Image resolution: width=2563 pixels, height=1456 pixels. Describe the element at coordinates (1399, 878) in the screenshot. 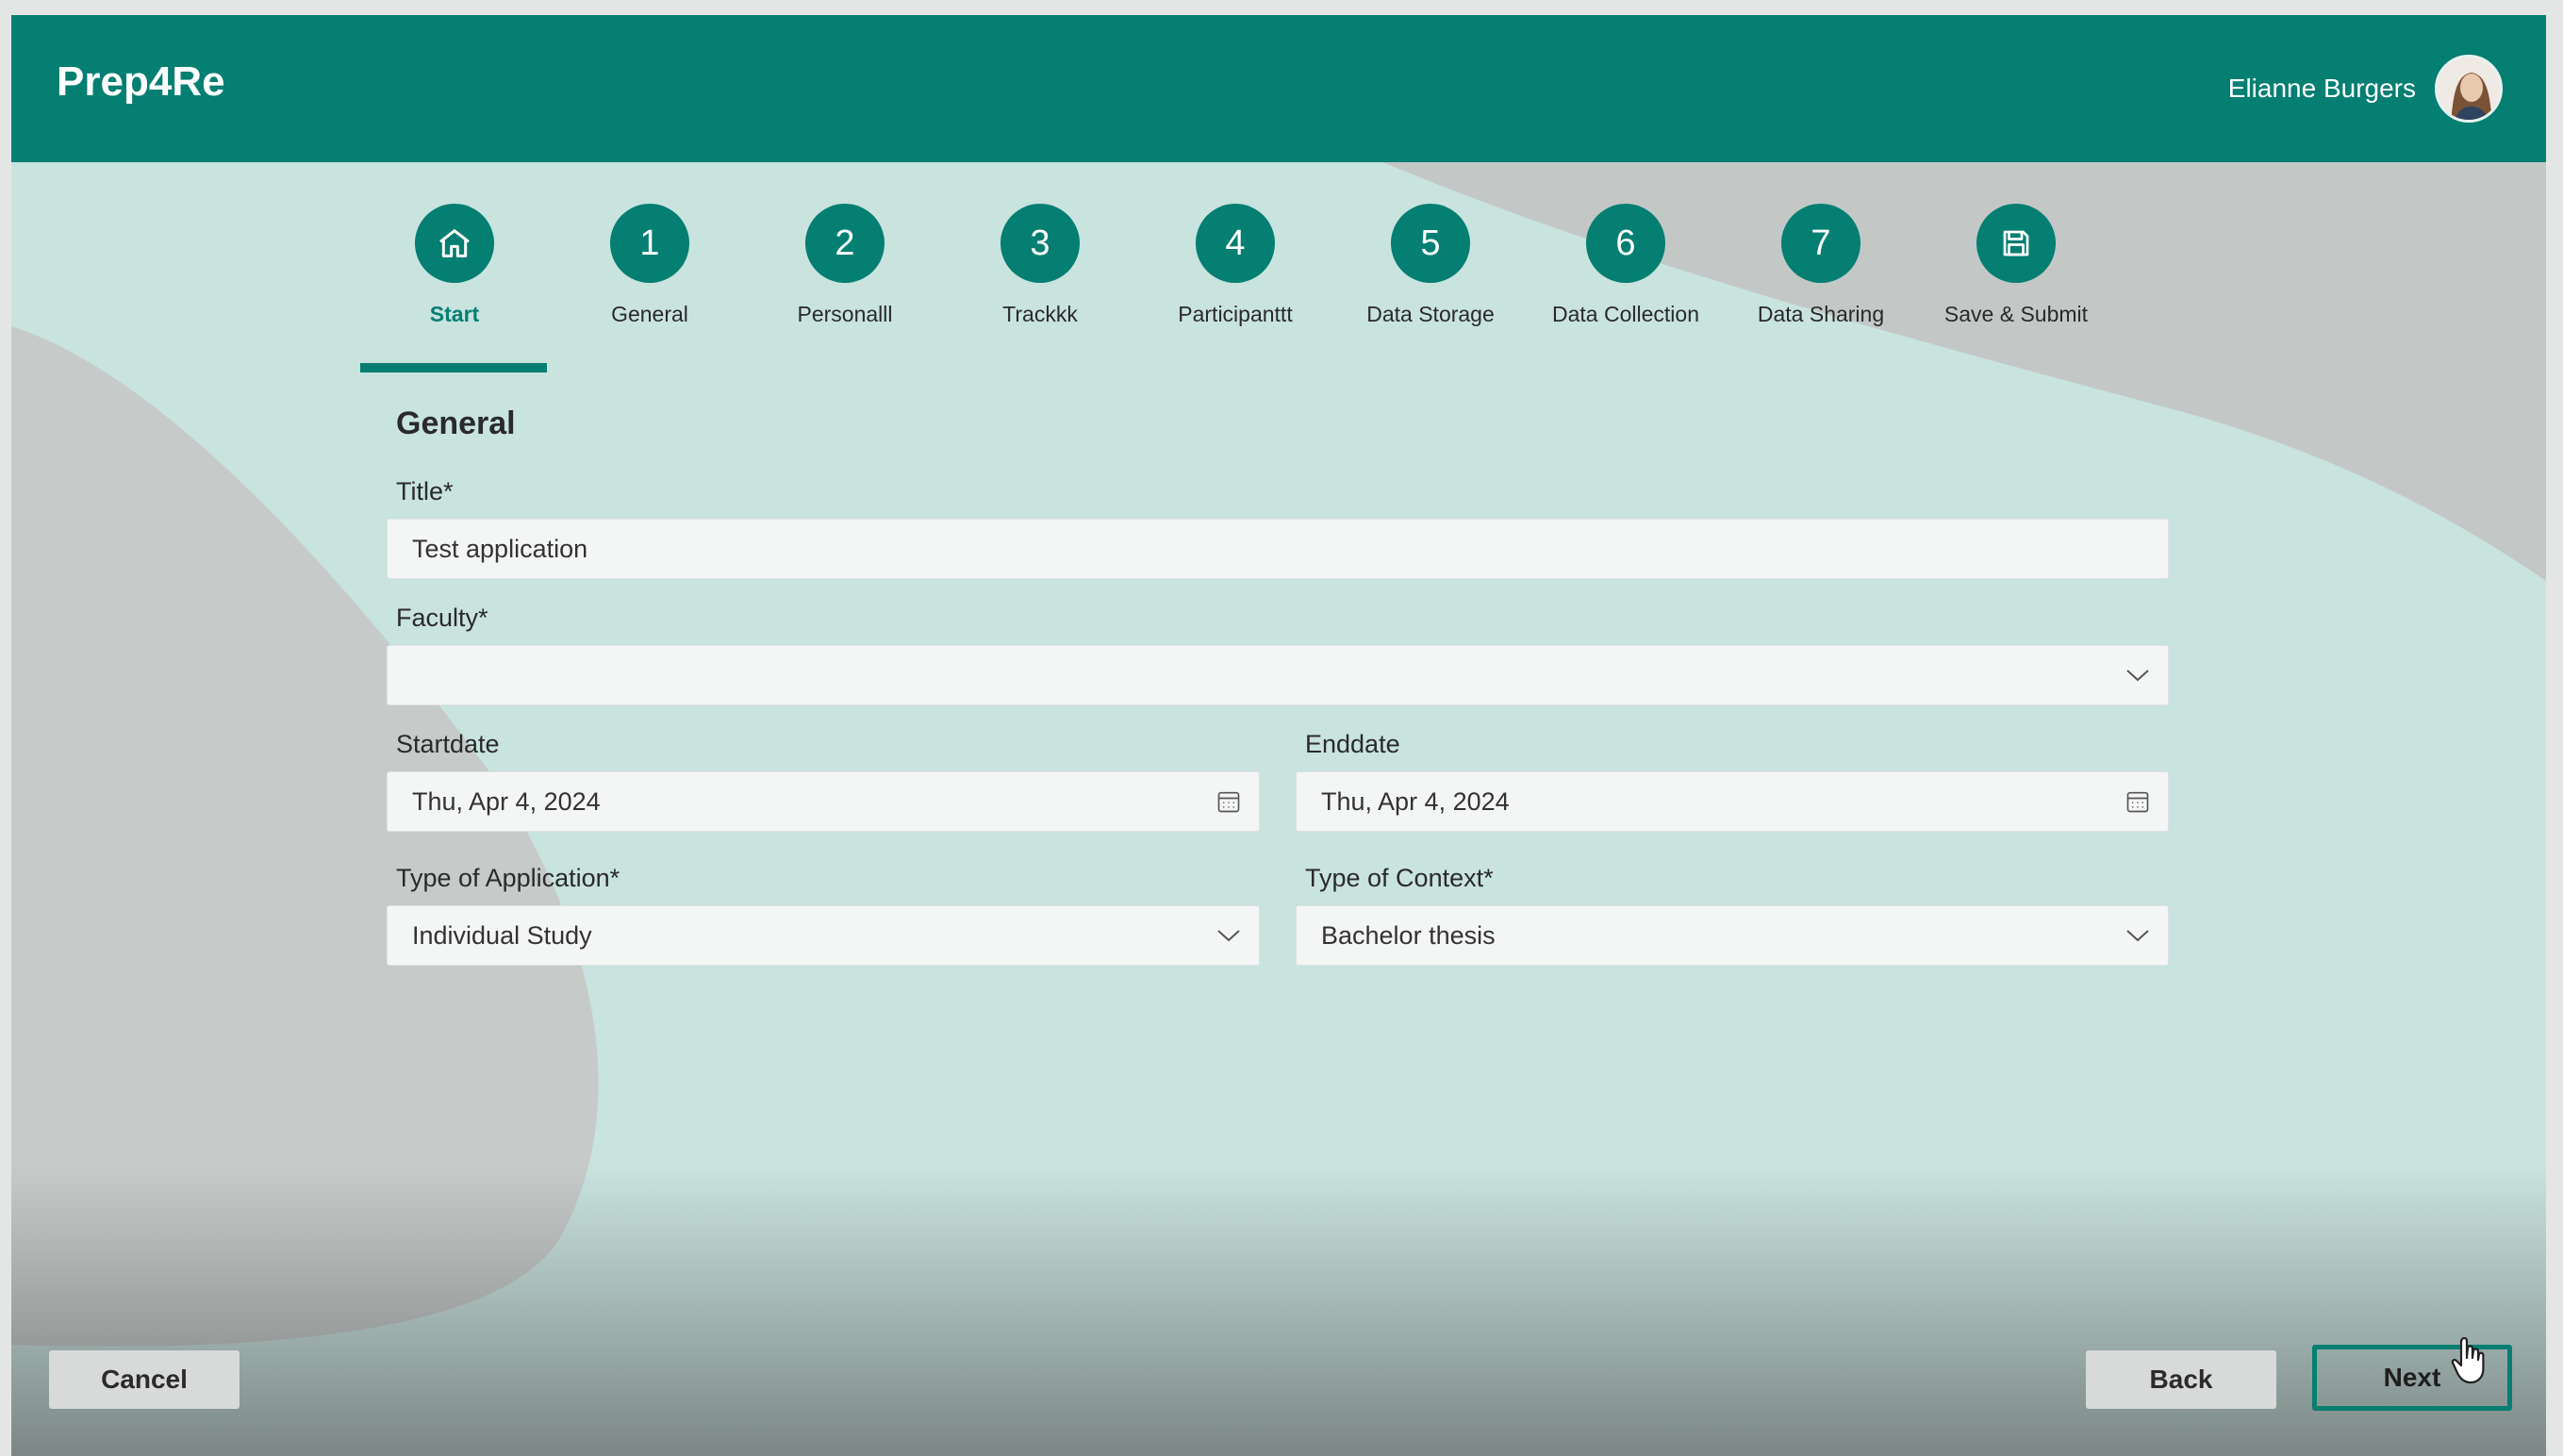

I see `type-of-context-label: Type of Context*` at that location.